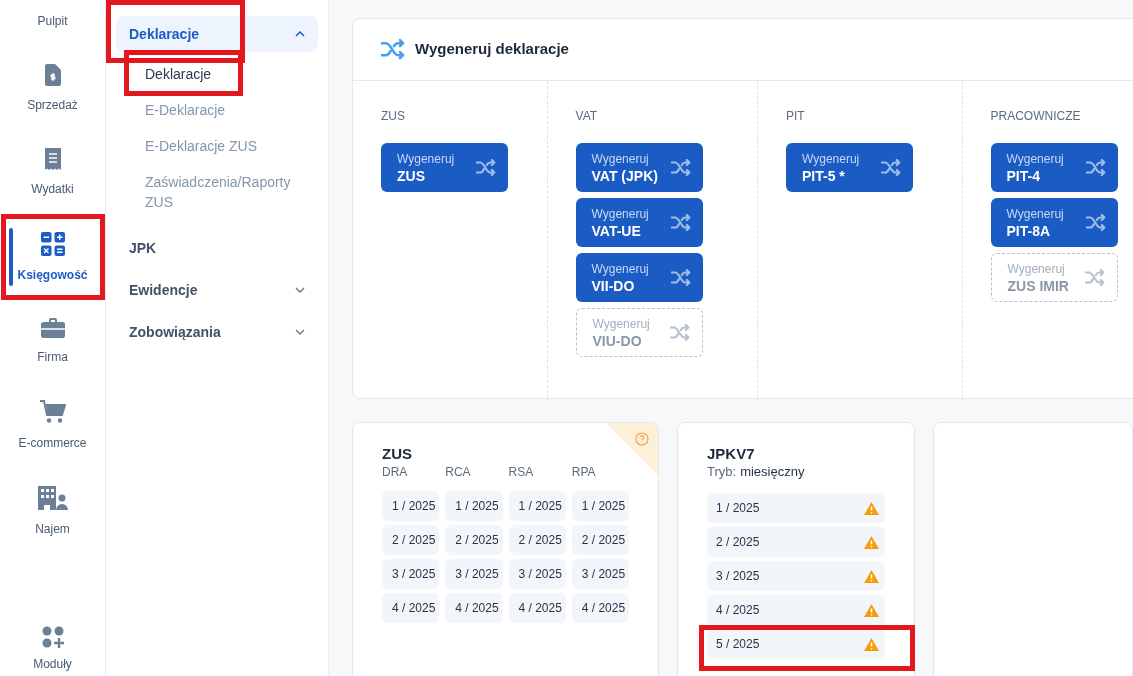 The width and height of the screenshot is (1133, 676). What do you see at coordinates (11, 257) in the screenshot?
I see `active-indicator` at bounding box center [11, 257].